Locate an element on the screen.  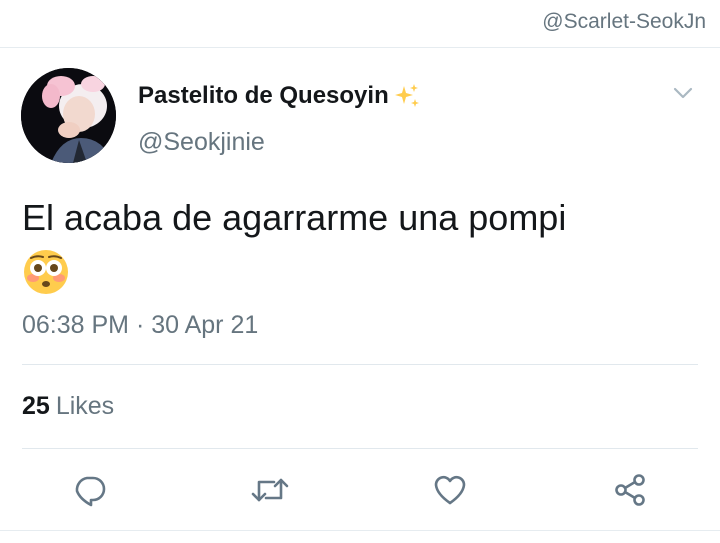
avatar-image is located at coordinates (68, 115).